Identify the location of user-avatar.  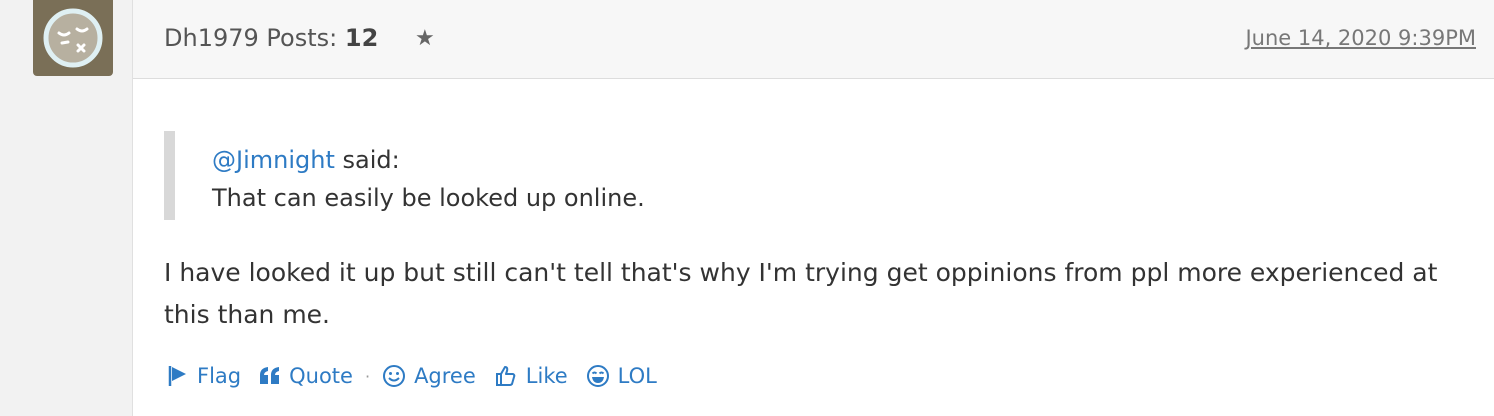
(73, 38).